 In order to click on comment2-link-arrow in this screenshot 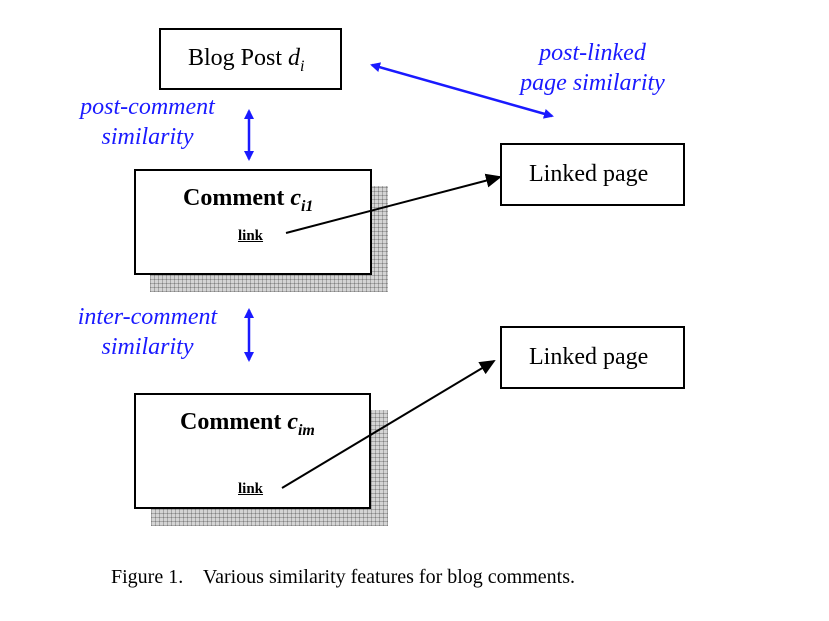, I will do `click(388, 424)`.